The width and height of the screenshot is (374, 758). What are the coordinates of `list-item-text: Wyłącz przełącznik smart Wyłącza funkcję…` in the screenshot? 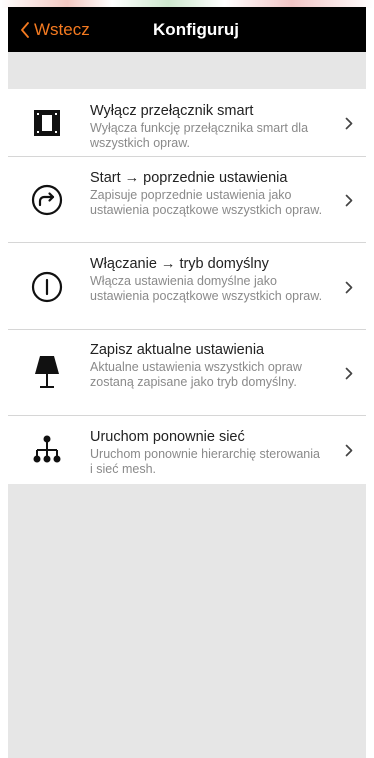 It's located at (208, 126).